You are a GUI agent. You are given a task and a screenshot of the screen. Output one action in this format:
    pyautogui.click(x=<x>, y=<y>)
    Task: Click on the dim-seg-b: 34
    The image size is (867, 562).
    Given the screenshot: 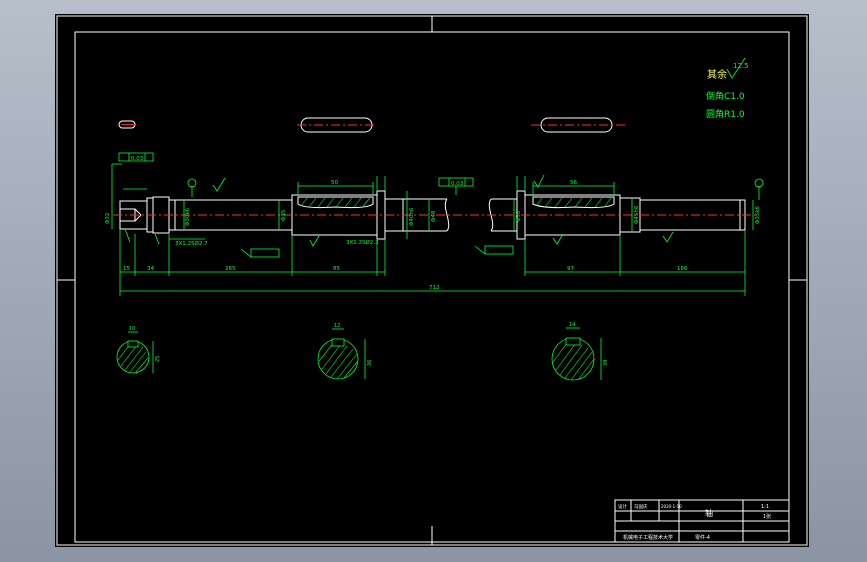 What is the action you would take?
    pyautogui.click(x=150, y=269)
    